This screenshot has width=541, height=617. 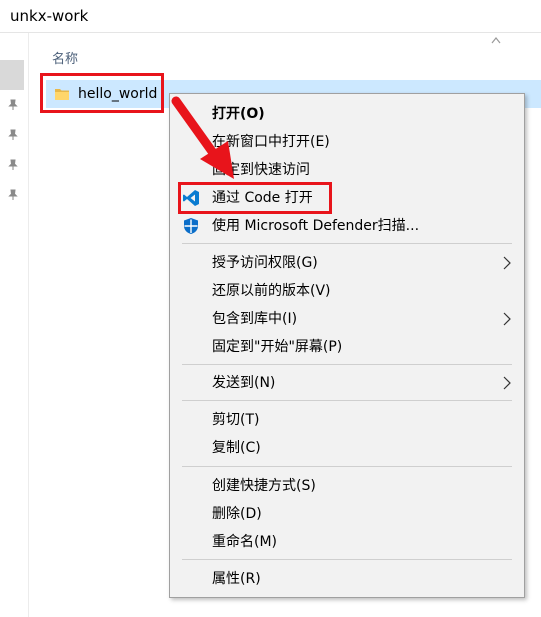 I want to click on navigation-pane, so click(x=14, y=325).